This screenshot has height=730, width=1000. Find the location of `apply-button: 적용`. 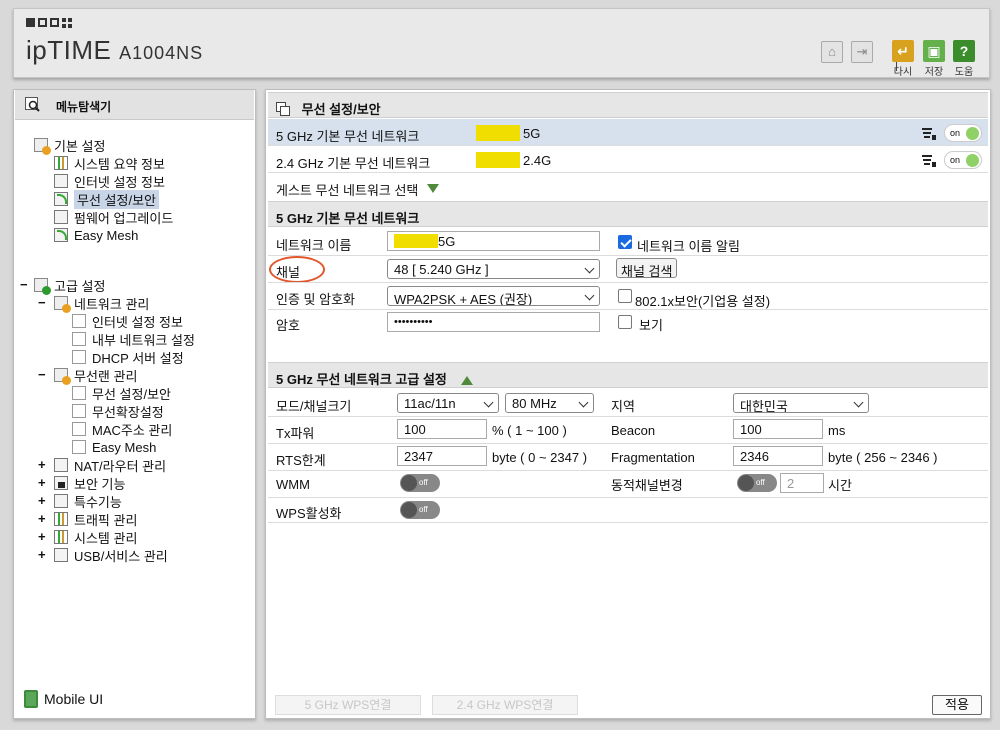

apply-button: 적용 is located at coordinates (957, 705).